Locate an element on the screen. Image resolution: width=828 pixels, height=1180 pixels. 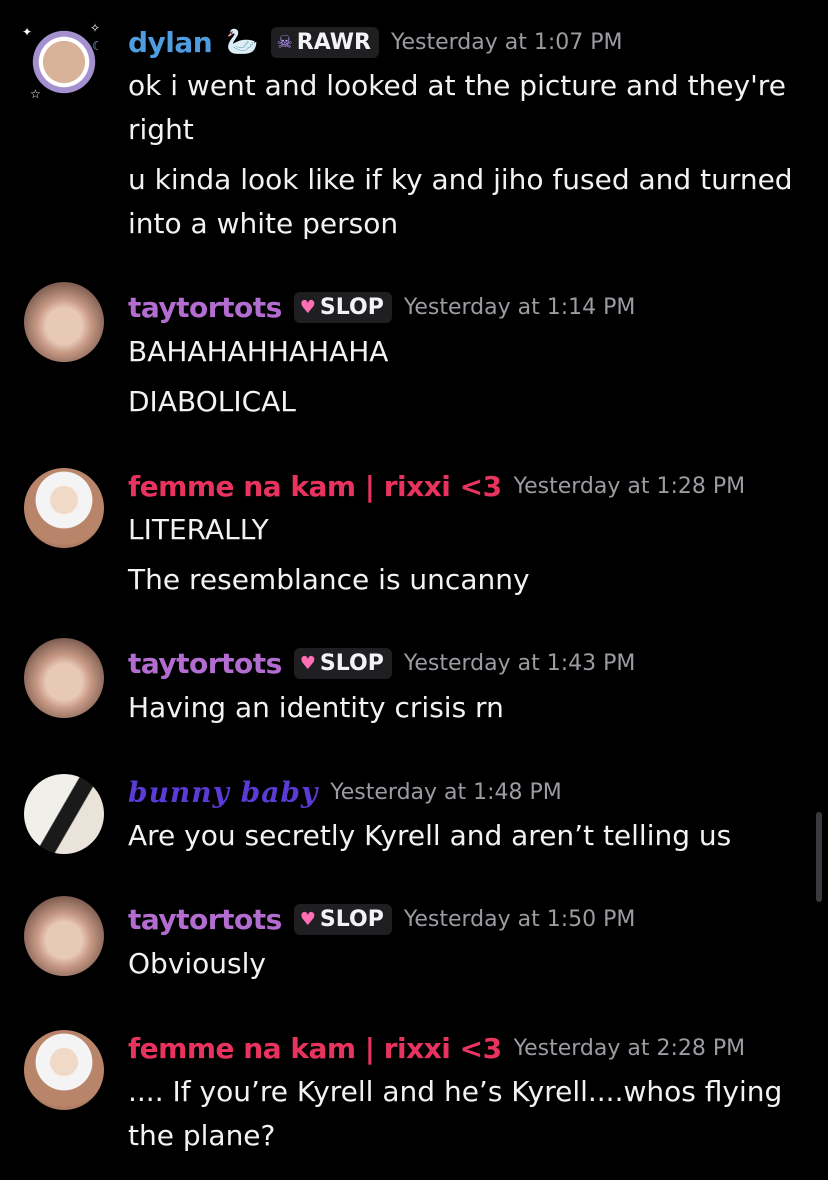
skull-icon: ☠ is located at coordinates (284, 42).